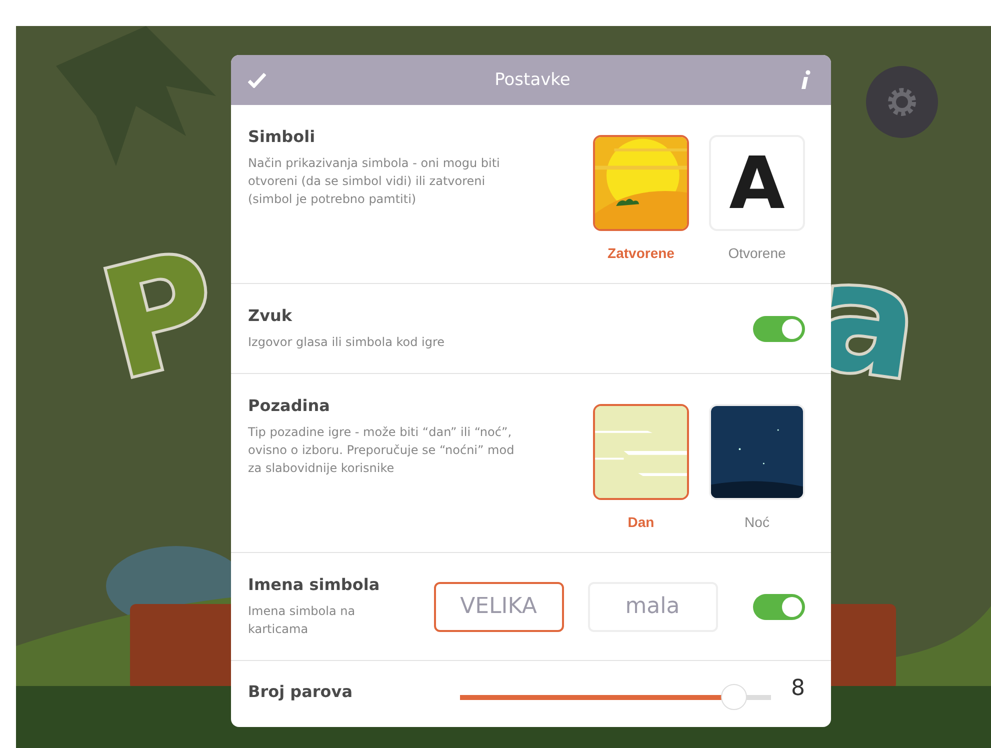  Describe the element at coordinates (902, 102) in the screenshot. I see `settings-icon` at that location.